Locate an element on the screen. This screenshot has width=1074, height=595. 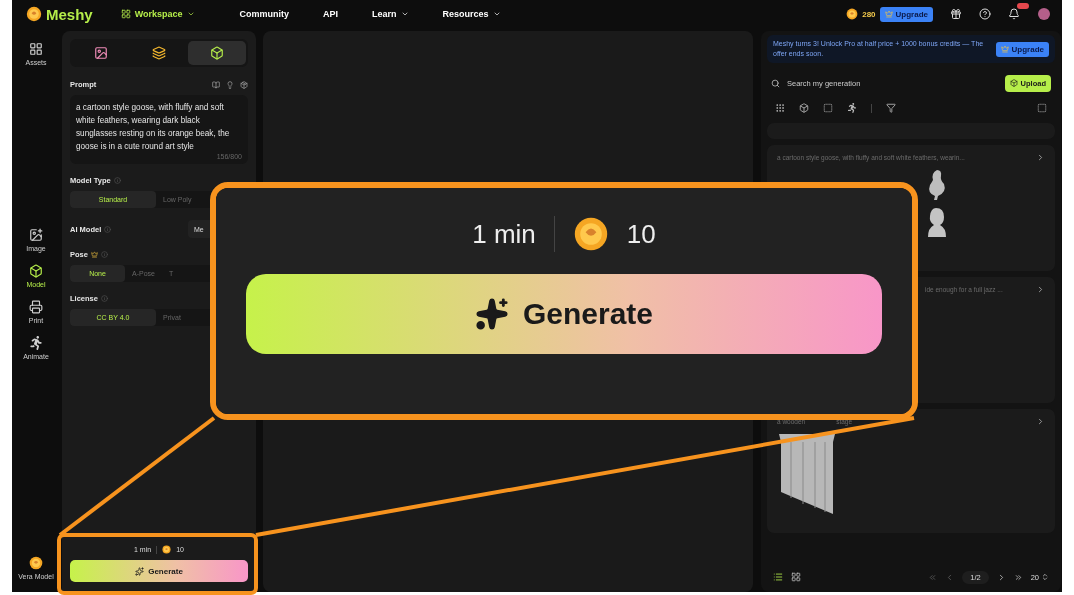
book-icon is located at coordinates (216, 84).